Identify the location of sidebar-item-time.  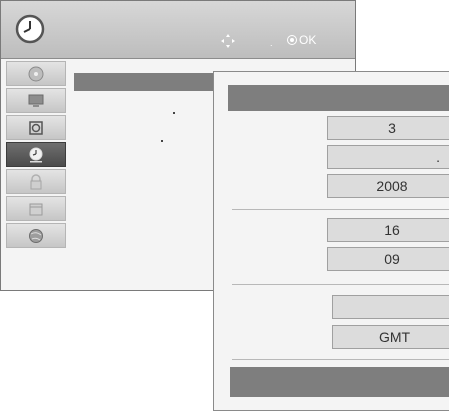
(36, 154).